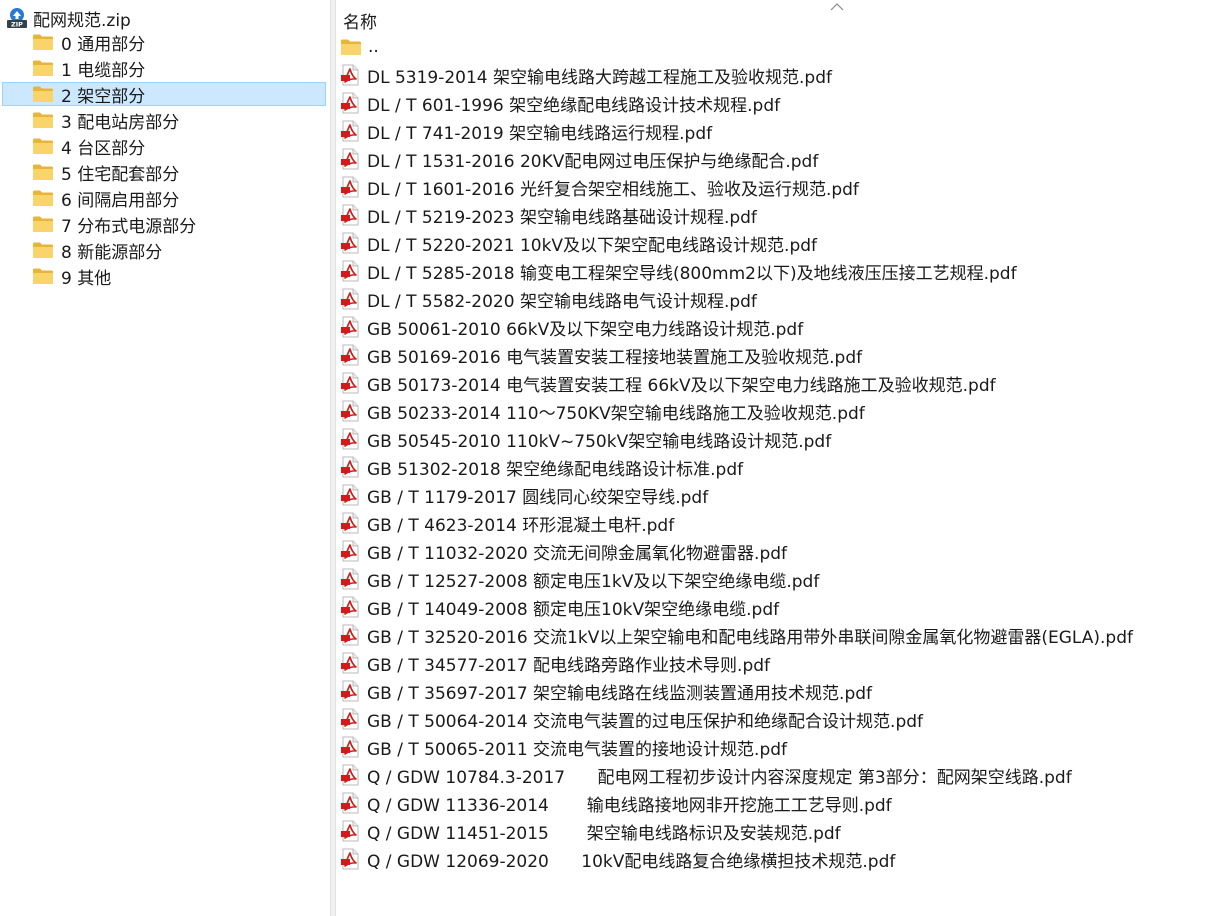 The width and height of the screenshot is (1219, 916). I want to click on file-row: DL 5319-2014 架空输电线路大跨越工程施工及验收规范.pdf, so click(586, 75).